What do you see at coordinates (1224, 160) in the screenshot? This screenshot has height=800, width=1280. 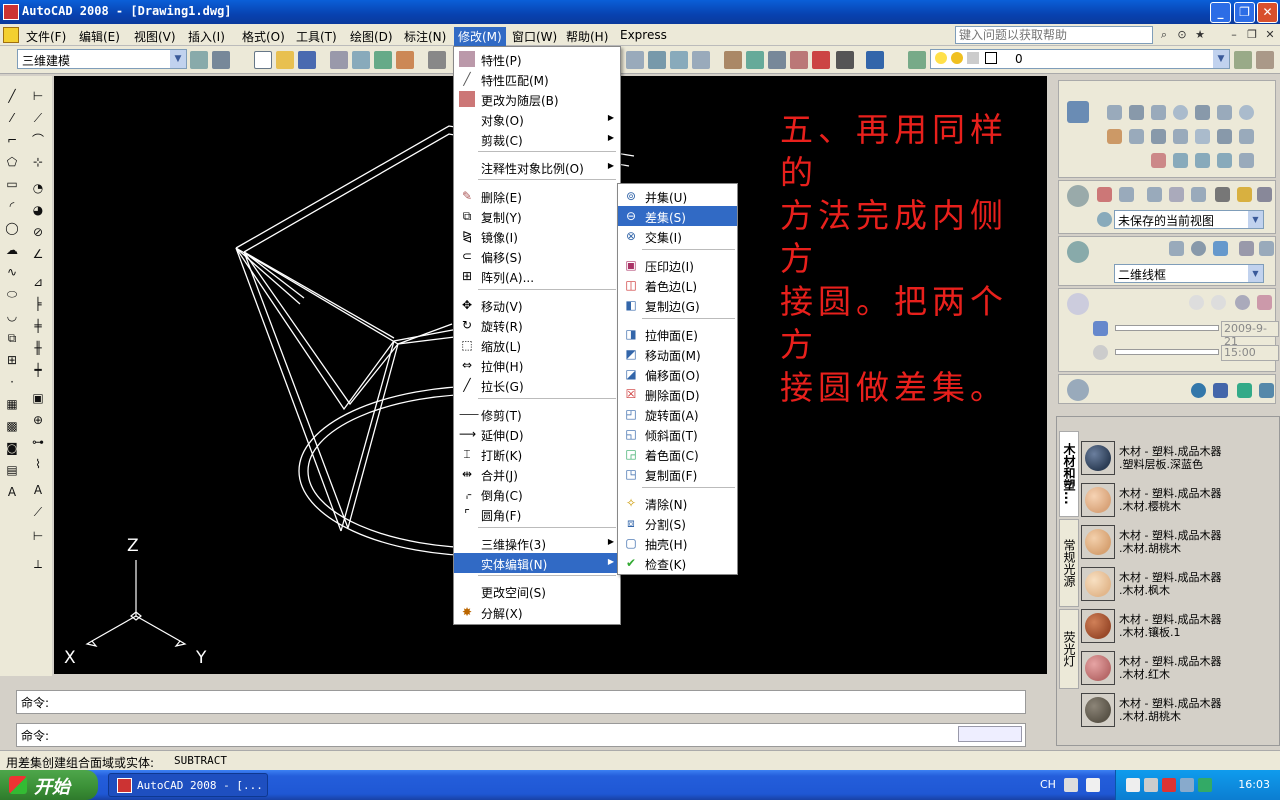 I see `intersect-toolbar-icon` at bounding box center [1224, 160].